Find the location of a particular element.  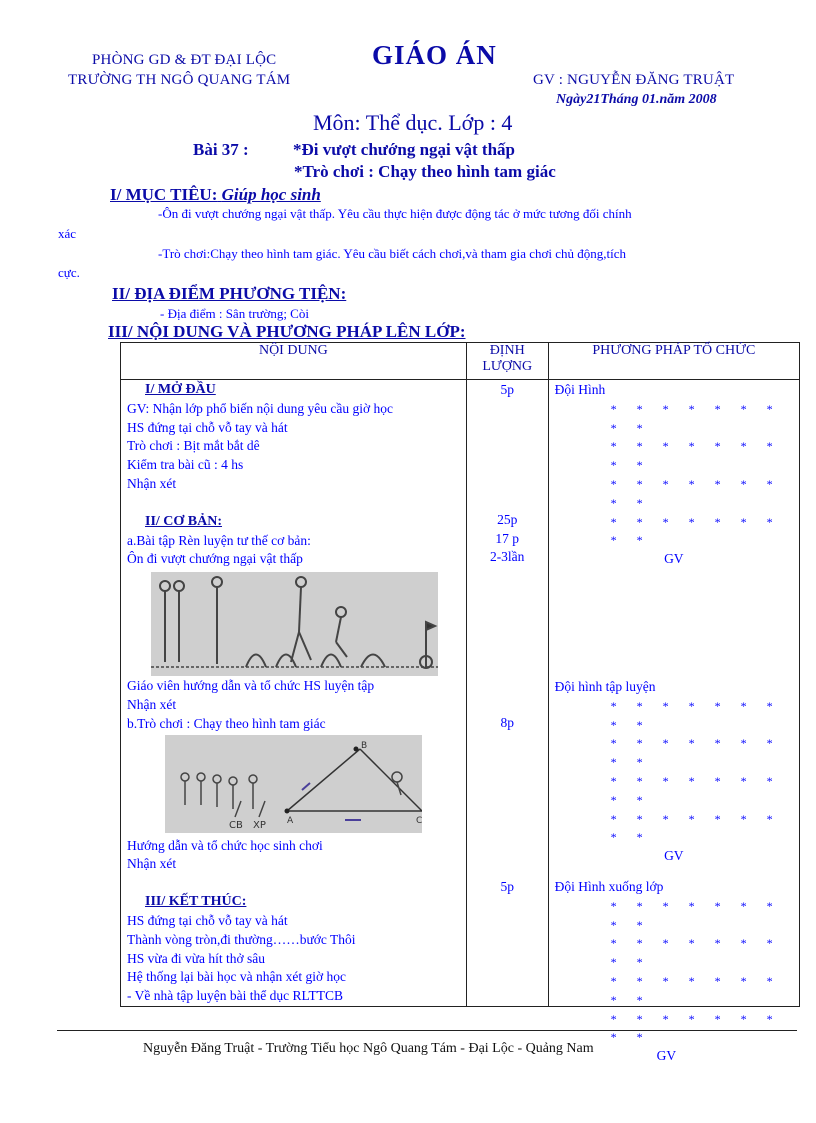

part1-line: Nhận xét is located at coordinates (152, 483).